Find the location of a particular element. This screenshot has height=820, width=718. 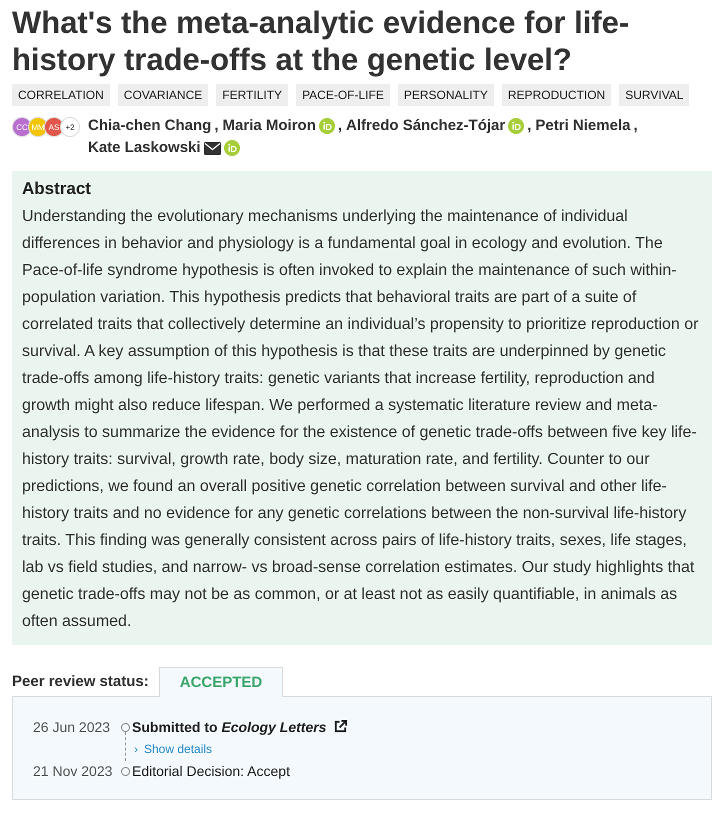

author-avatar: AS is located at coordinates (54, 127).